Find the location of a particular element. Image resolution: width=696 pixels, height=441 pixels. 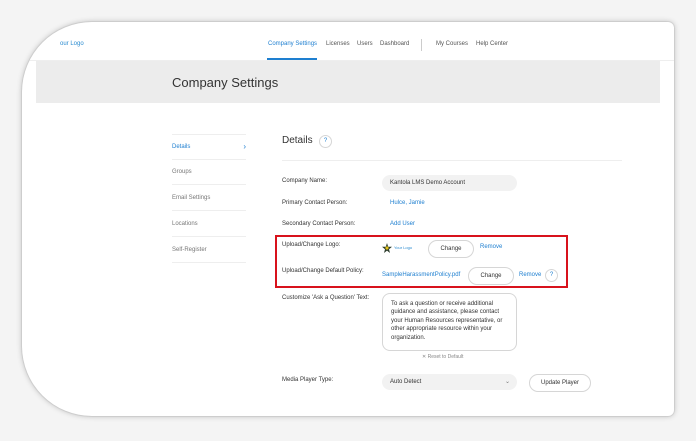

sidebar-item-details: Details › is located at coordinates (209, 147).